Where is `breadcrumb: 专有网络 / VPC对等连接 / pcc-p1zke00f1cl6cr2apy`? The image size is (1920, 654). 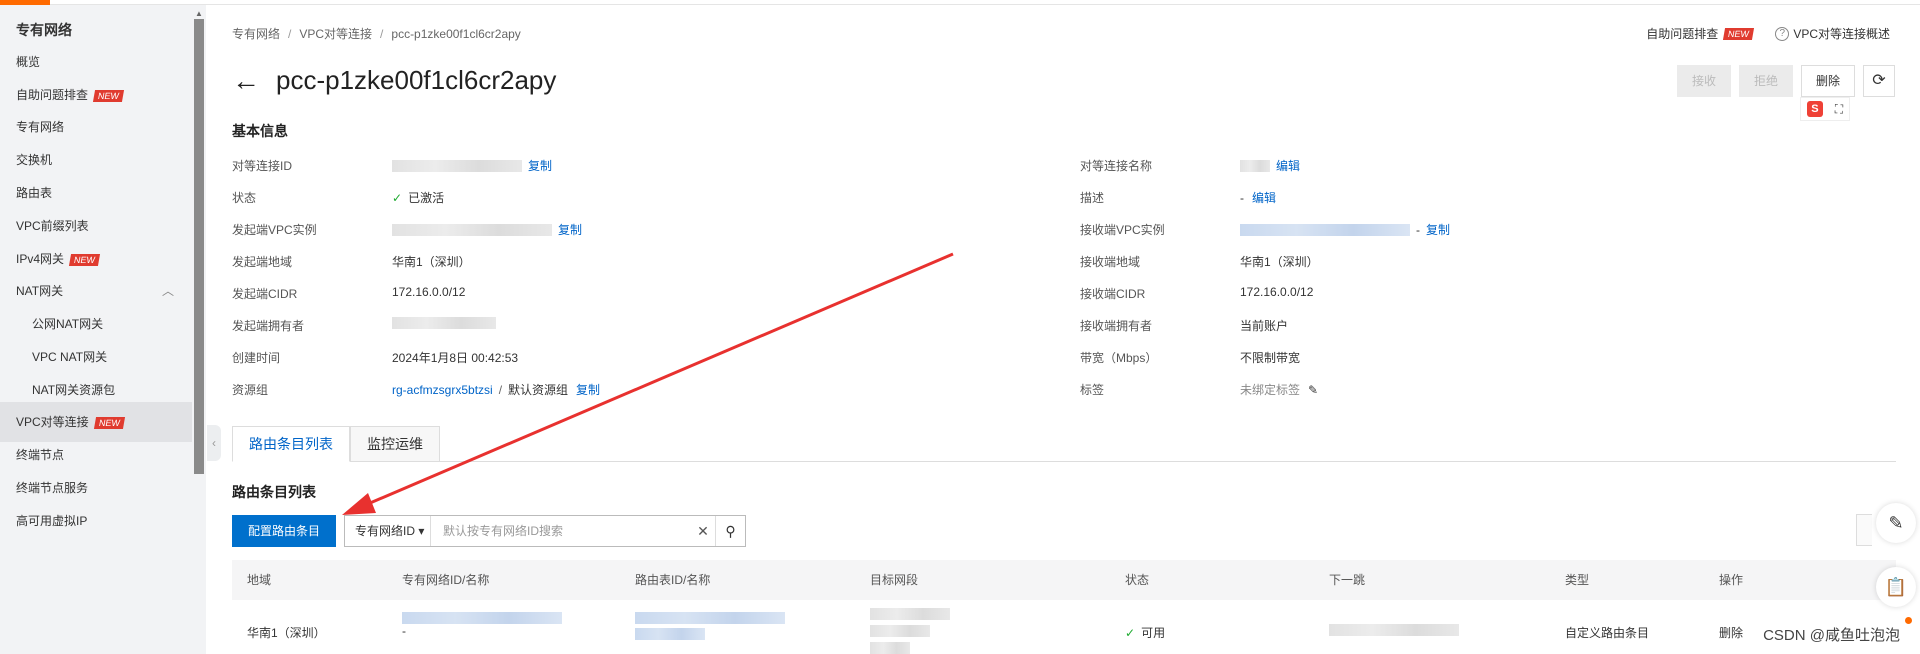
breadcrumb: 专有网络 / VPC对等连接 / pcc-p1zke00f1cl6cr2apy is located at coordinates (376, 34).